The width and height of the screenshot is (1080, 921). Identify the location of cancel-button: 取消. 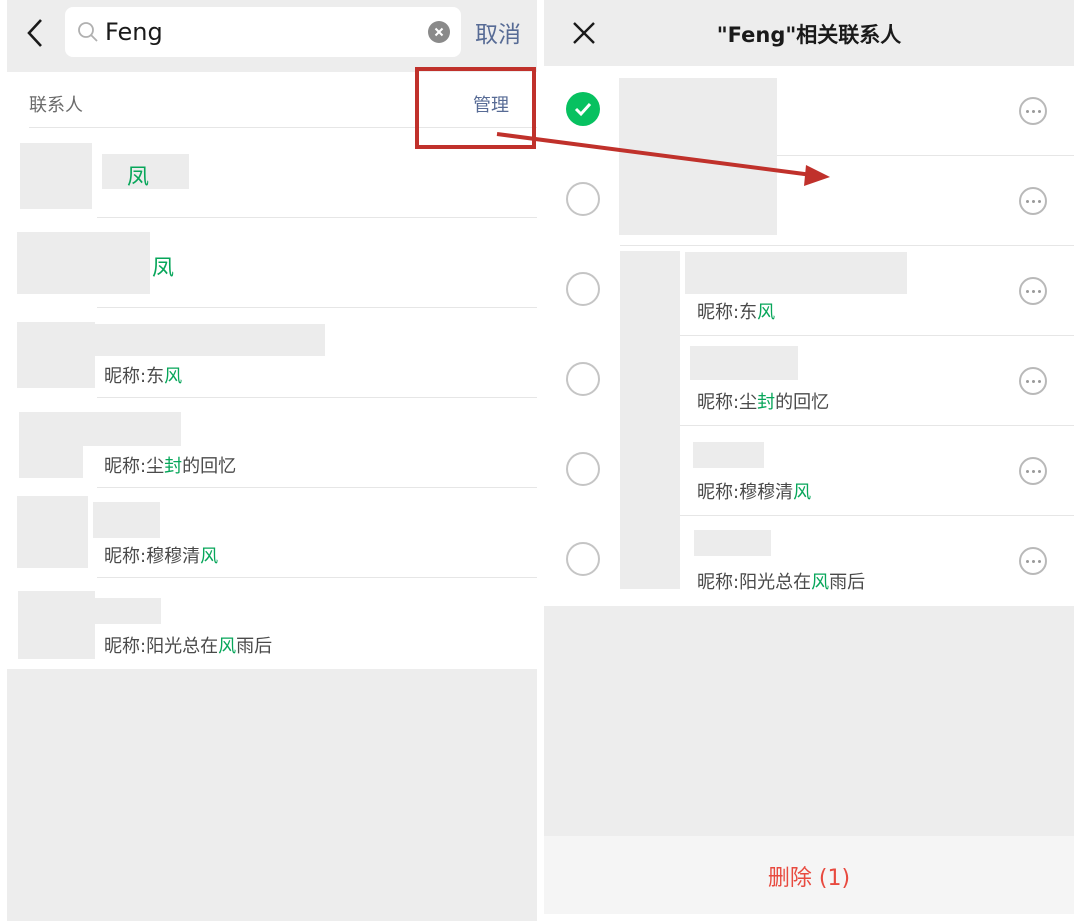
(498, 32).